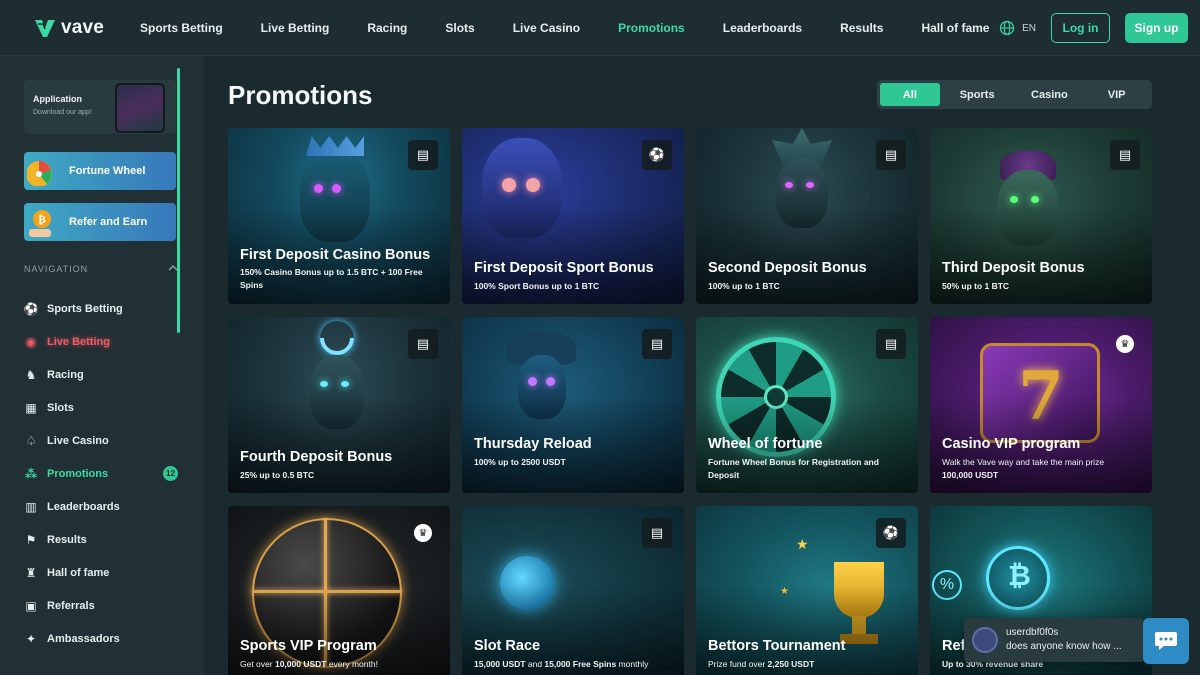 The width and height of the screenshot is (1200, 675). Describe the element at coordinates (537, 286) in the screenshot. I see `card-subtitle: 100% Sport Bonus up to 1 BTC` at that location.